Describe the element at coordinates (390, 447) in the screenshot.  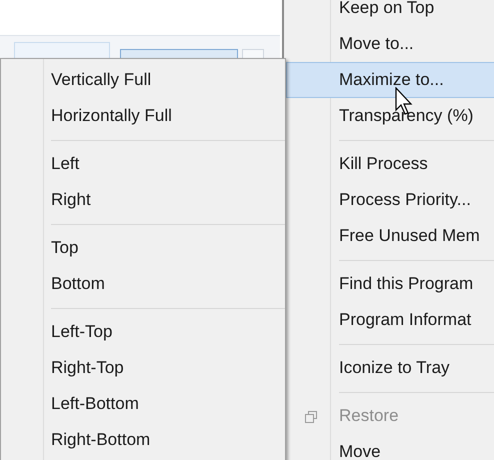
I see `menu-item: Move` at that location.